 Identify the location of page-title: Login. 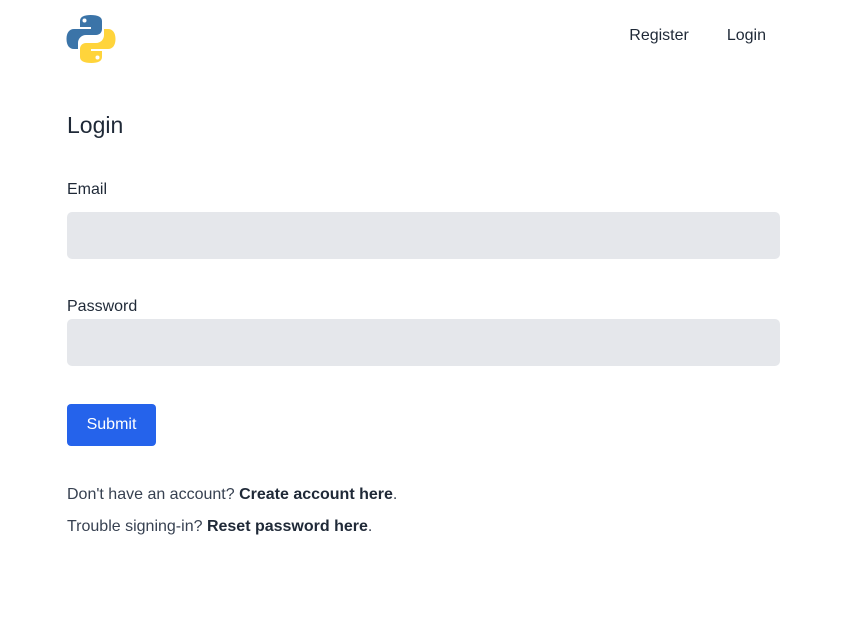
(95, 125).